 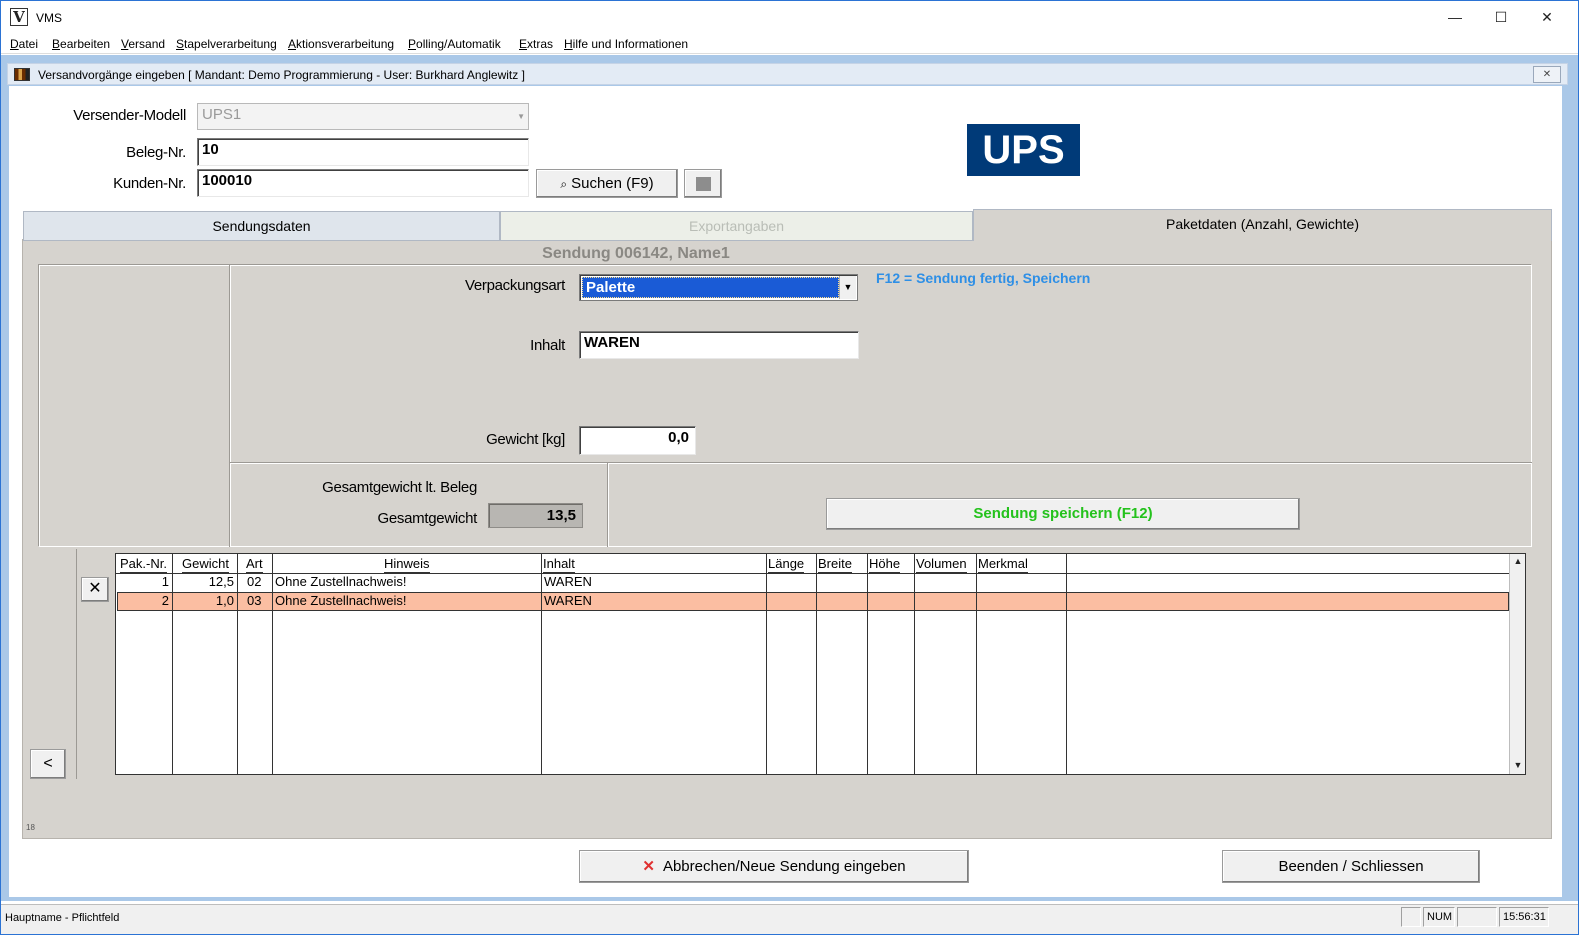 I want to click on tab-exportangaben: Exportangaben, so click(x=736, y=226).